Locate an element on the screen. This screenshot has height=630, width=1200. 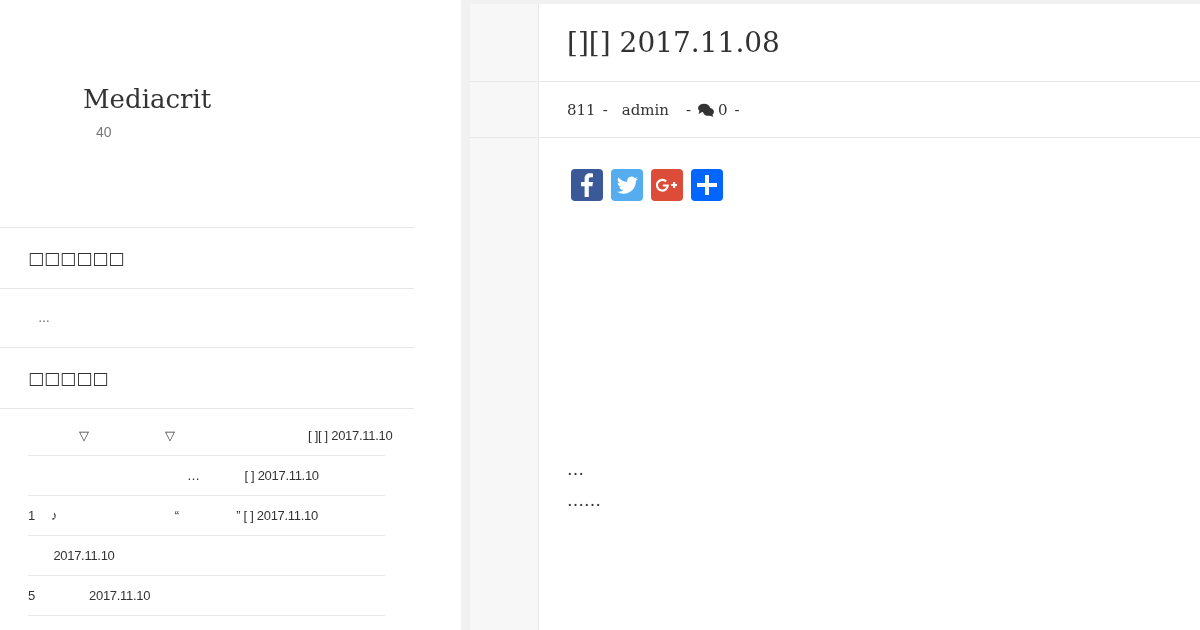
post-link: 1 ♪ “ ” [ ] 2017.11.10 is located at coordinates (173, 515).